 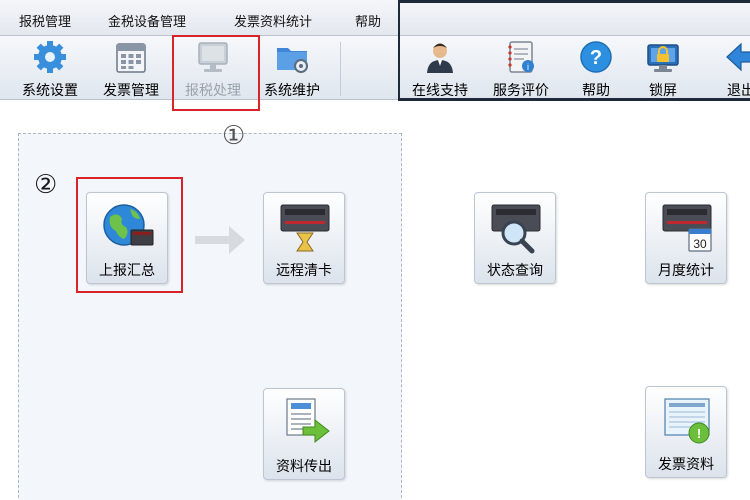 What do you see at coordinates (147, 20) in the screenshot?
I see `menu-tax-device-management: 金税设备管理` at bounding box center [147, 20].